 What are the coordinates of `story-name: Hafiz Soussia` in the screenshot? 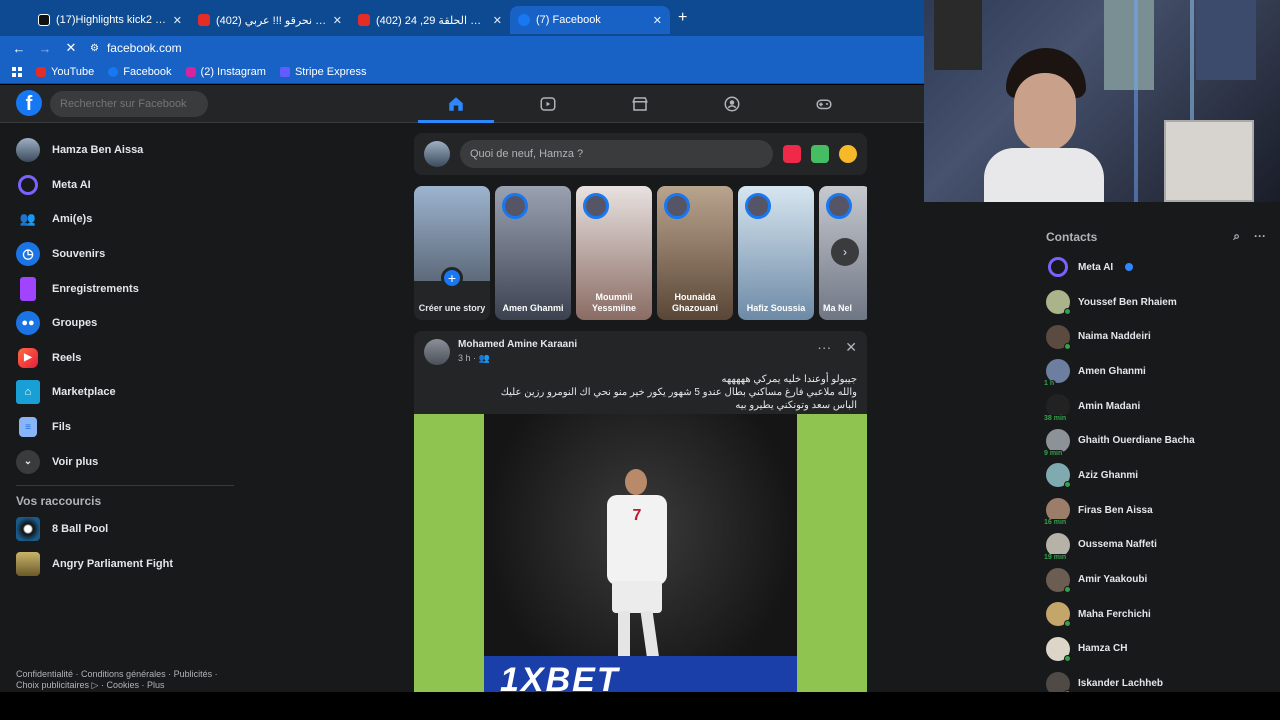 It's located at (776, 308).